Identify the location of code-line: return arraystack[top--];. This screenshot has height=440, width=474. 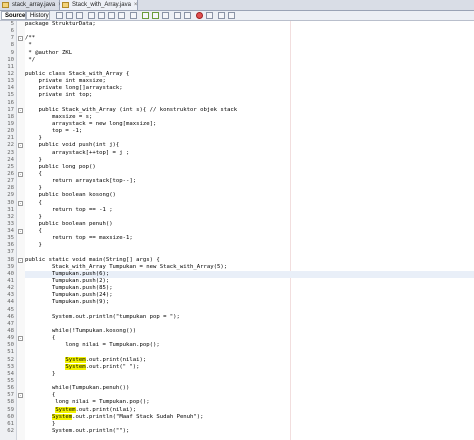
(249, 181).